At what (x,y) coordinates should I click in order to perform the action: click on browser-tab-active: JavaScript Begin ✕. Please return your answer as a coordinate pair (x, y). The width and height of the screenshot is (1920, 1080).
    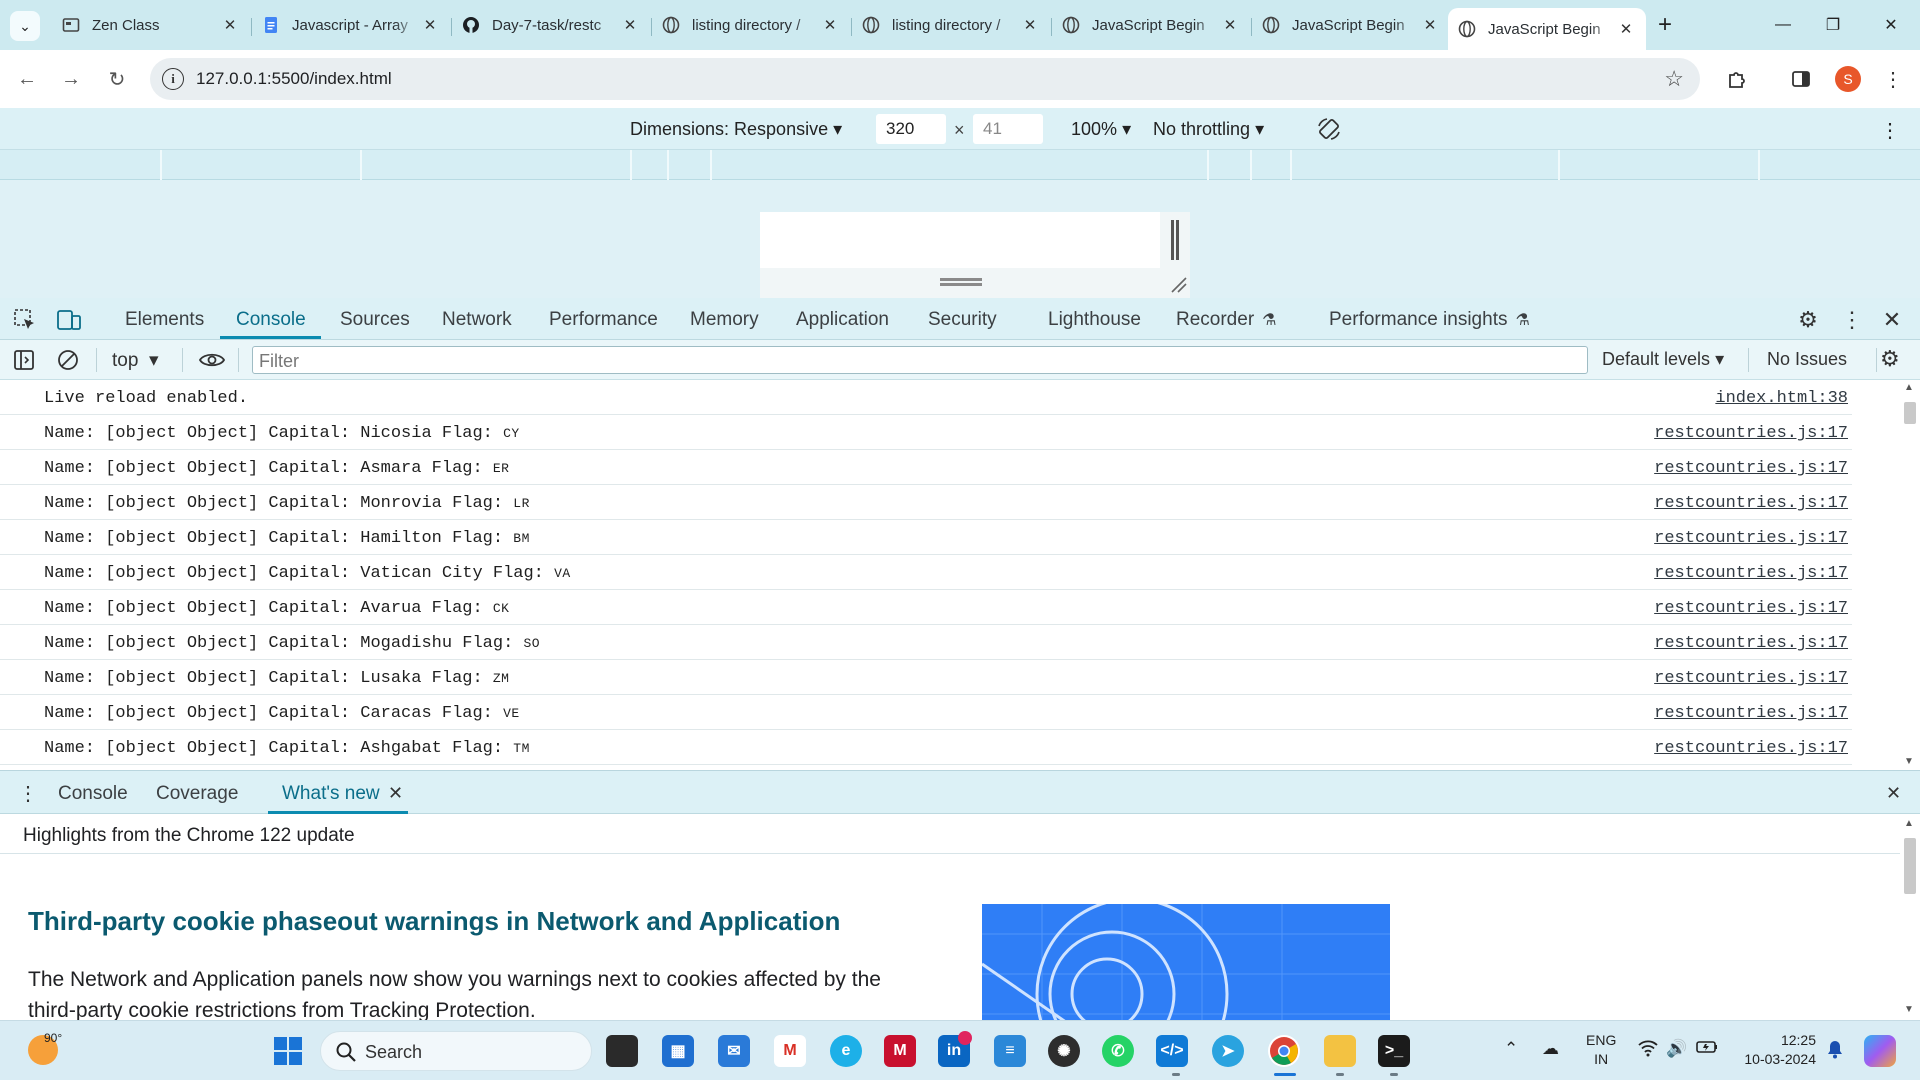
    Looking at the image, I should click on (1547, 29).